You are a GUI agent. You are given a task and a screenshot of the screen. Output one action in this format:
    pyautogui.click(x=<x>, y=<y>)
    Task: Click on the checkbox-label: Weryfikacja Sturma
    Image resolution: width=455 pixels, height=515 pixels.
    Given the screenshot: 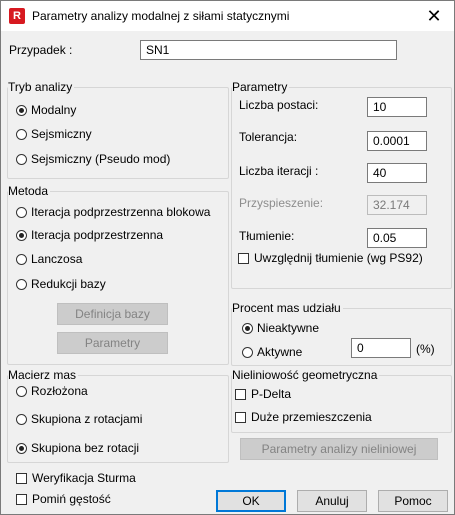 What is the action you would take?
    pyautogui.click(x=84, y=478)
    